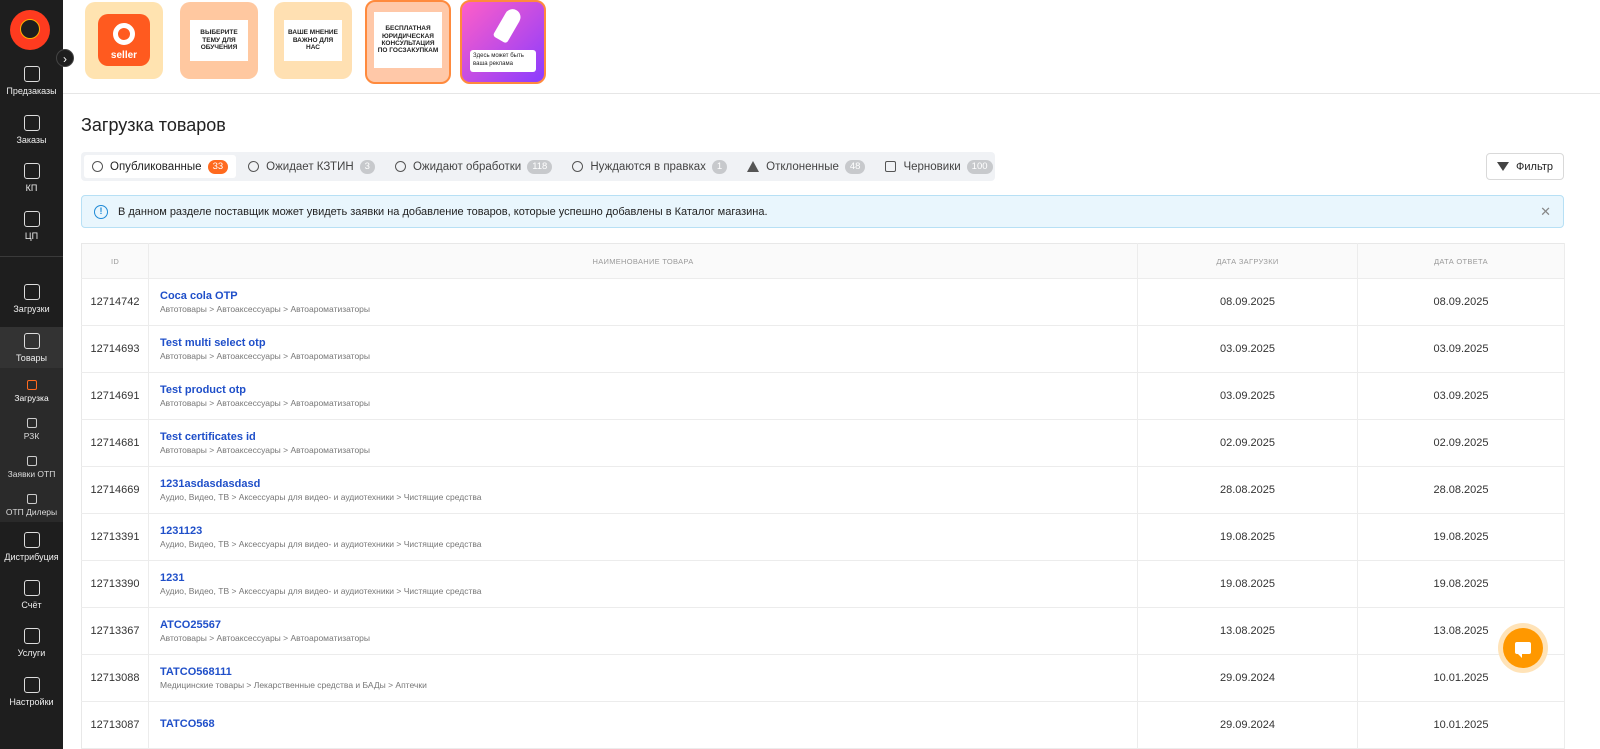 Image resolution: width=1600 pixels, height=749 pixels. Describe the element at coordinates (1247, 725) in the screenshot. I see `cell-upload-date: 29.09.2024` at that location.